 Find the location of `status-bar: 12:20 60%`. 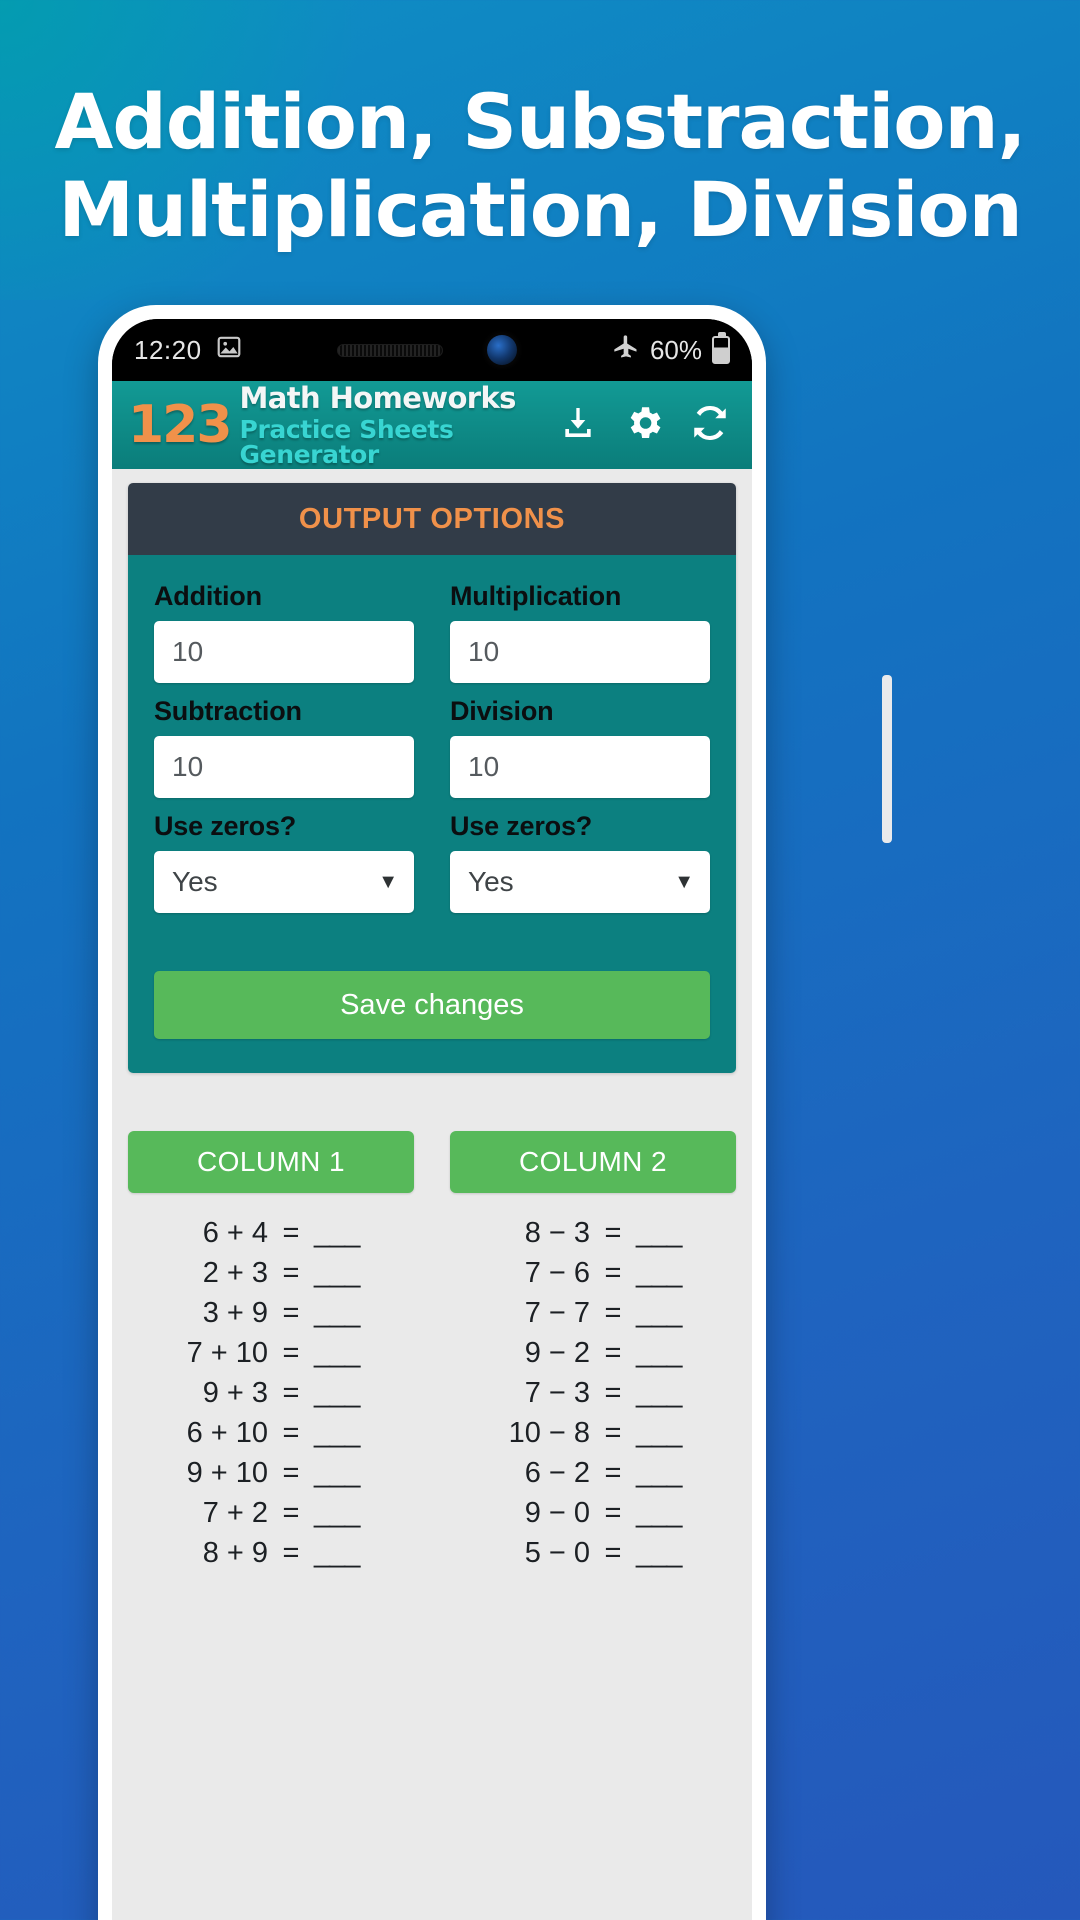

status-bar: 12:20 60% is located at coordinates (432, 350).